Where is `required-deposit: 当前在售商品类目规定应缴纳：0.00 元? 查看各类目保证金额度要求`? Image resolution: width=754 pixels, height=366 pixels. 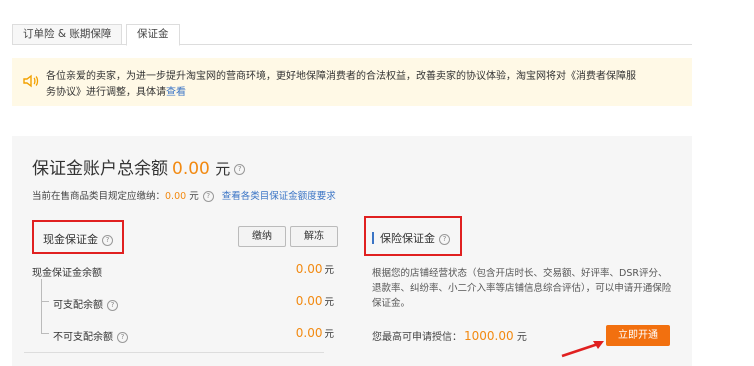
required-deposit: 当前在售商品类目规定应缴纳：0.00 元? 查看各类目保证金额度要求 is located at coordinates (184, 196).